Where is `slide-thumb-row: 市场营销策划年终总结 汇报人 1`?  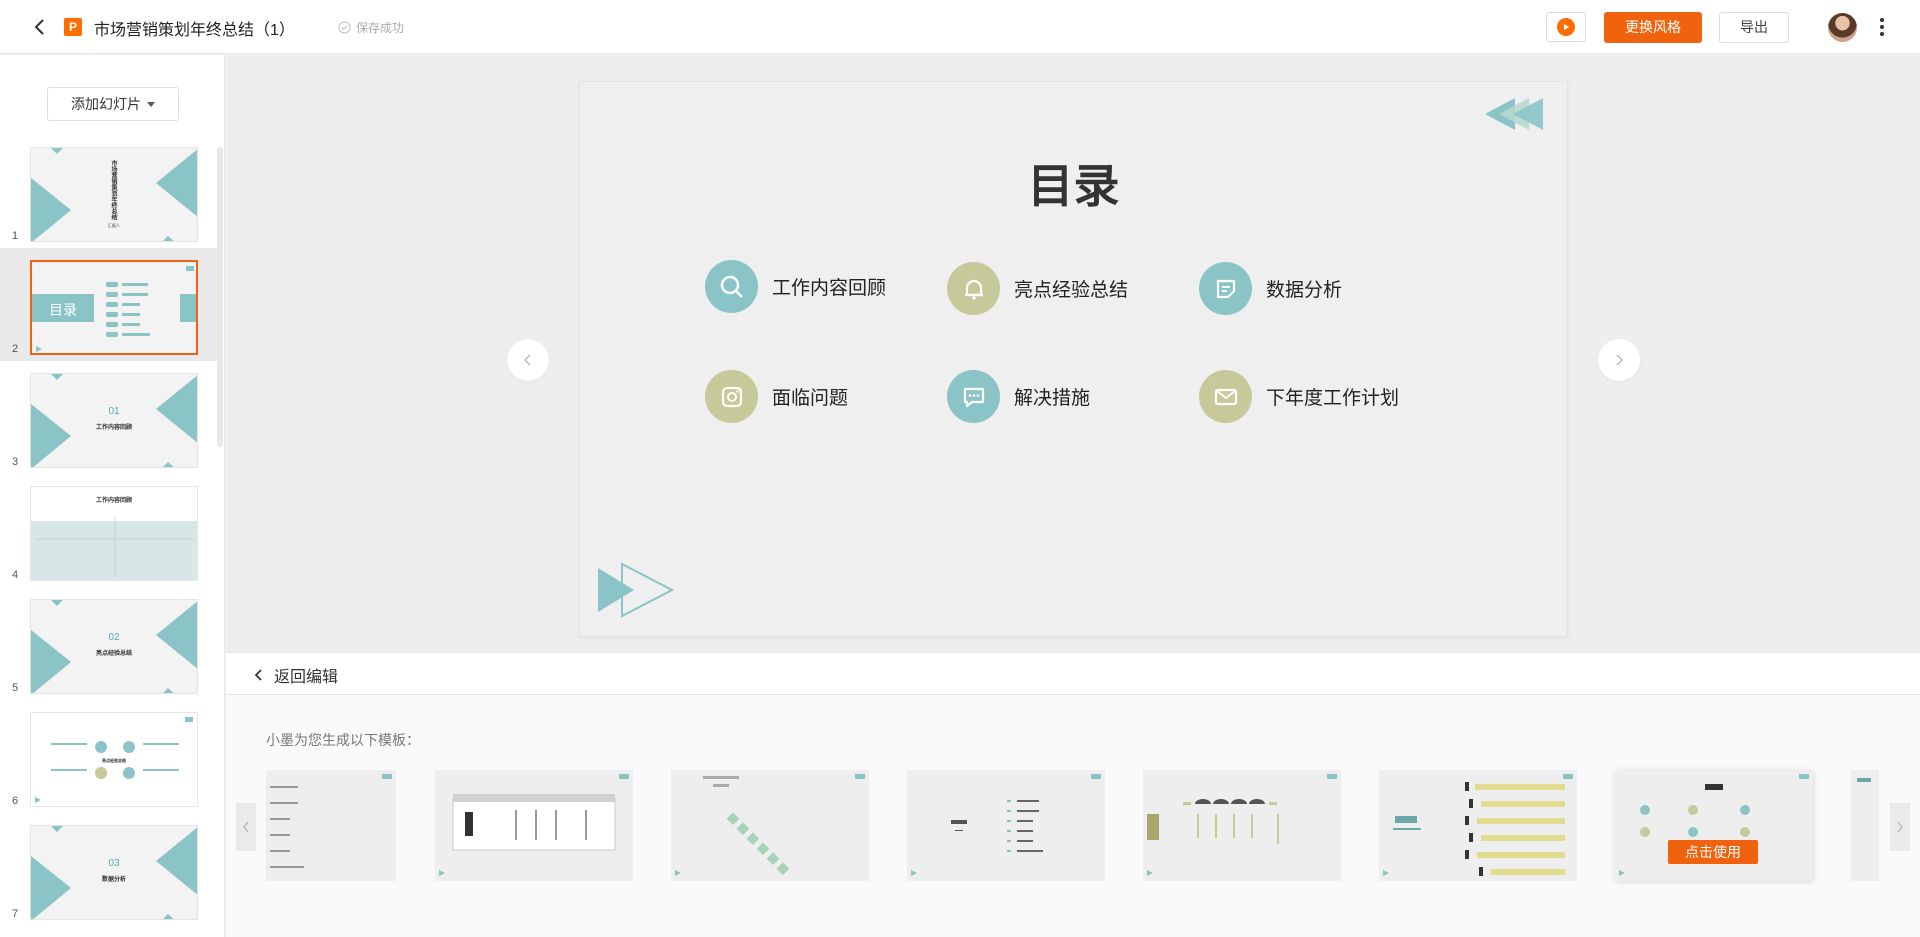
slide-thumb-row: 市场营销策划年终总结 汇报人 1 is located at coordinates (108, 191).